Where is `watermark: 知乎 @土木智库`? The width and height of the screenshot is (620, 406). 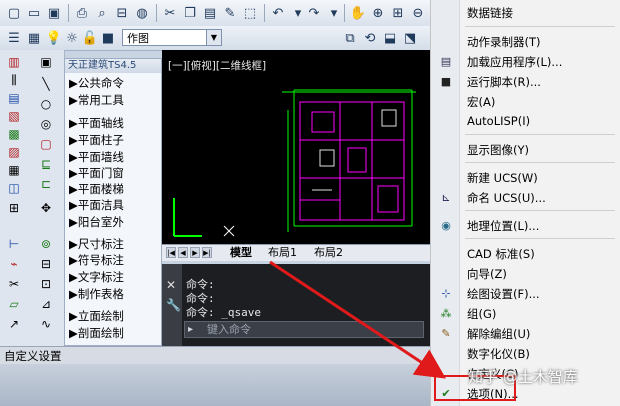
watermark: 知乎 @土木智库 is located at coordinates (523, 377).